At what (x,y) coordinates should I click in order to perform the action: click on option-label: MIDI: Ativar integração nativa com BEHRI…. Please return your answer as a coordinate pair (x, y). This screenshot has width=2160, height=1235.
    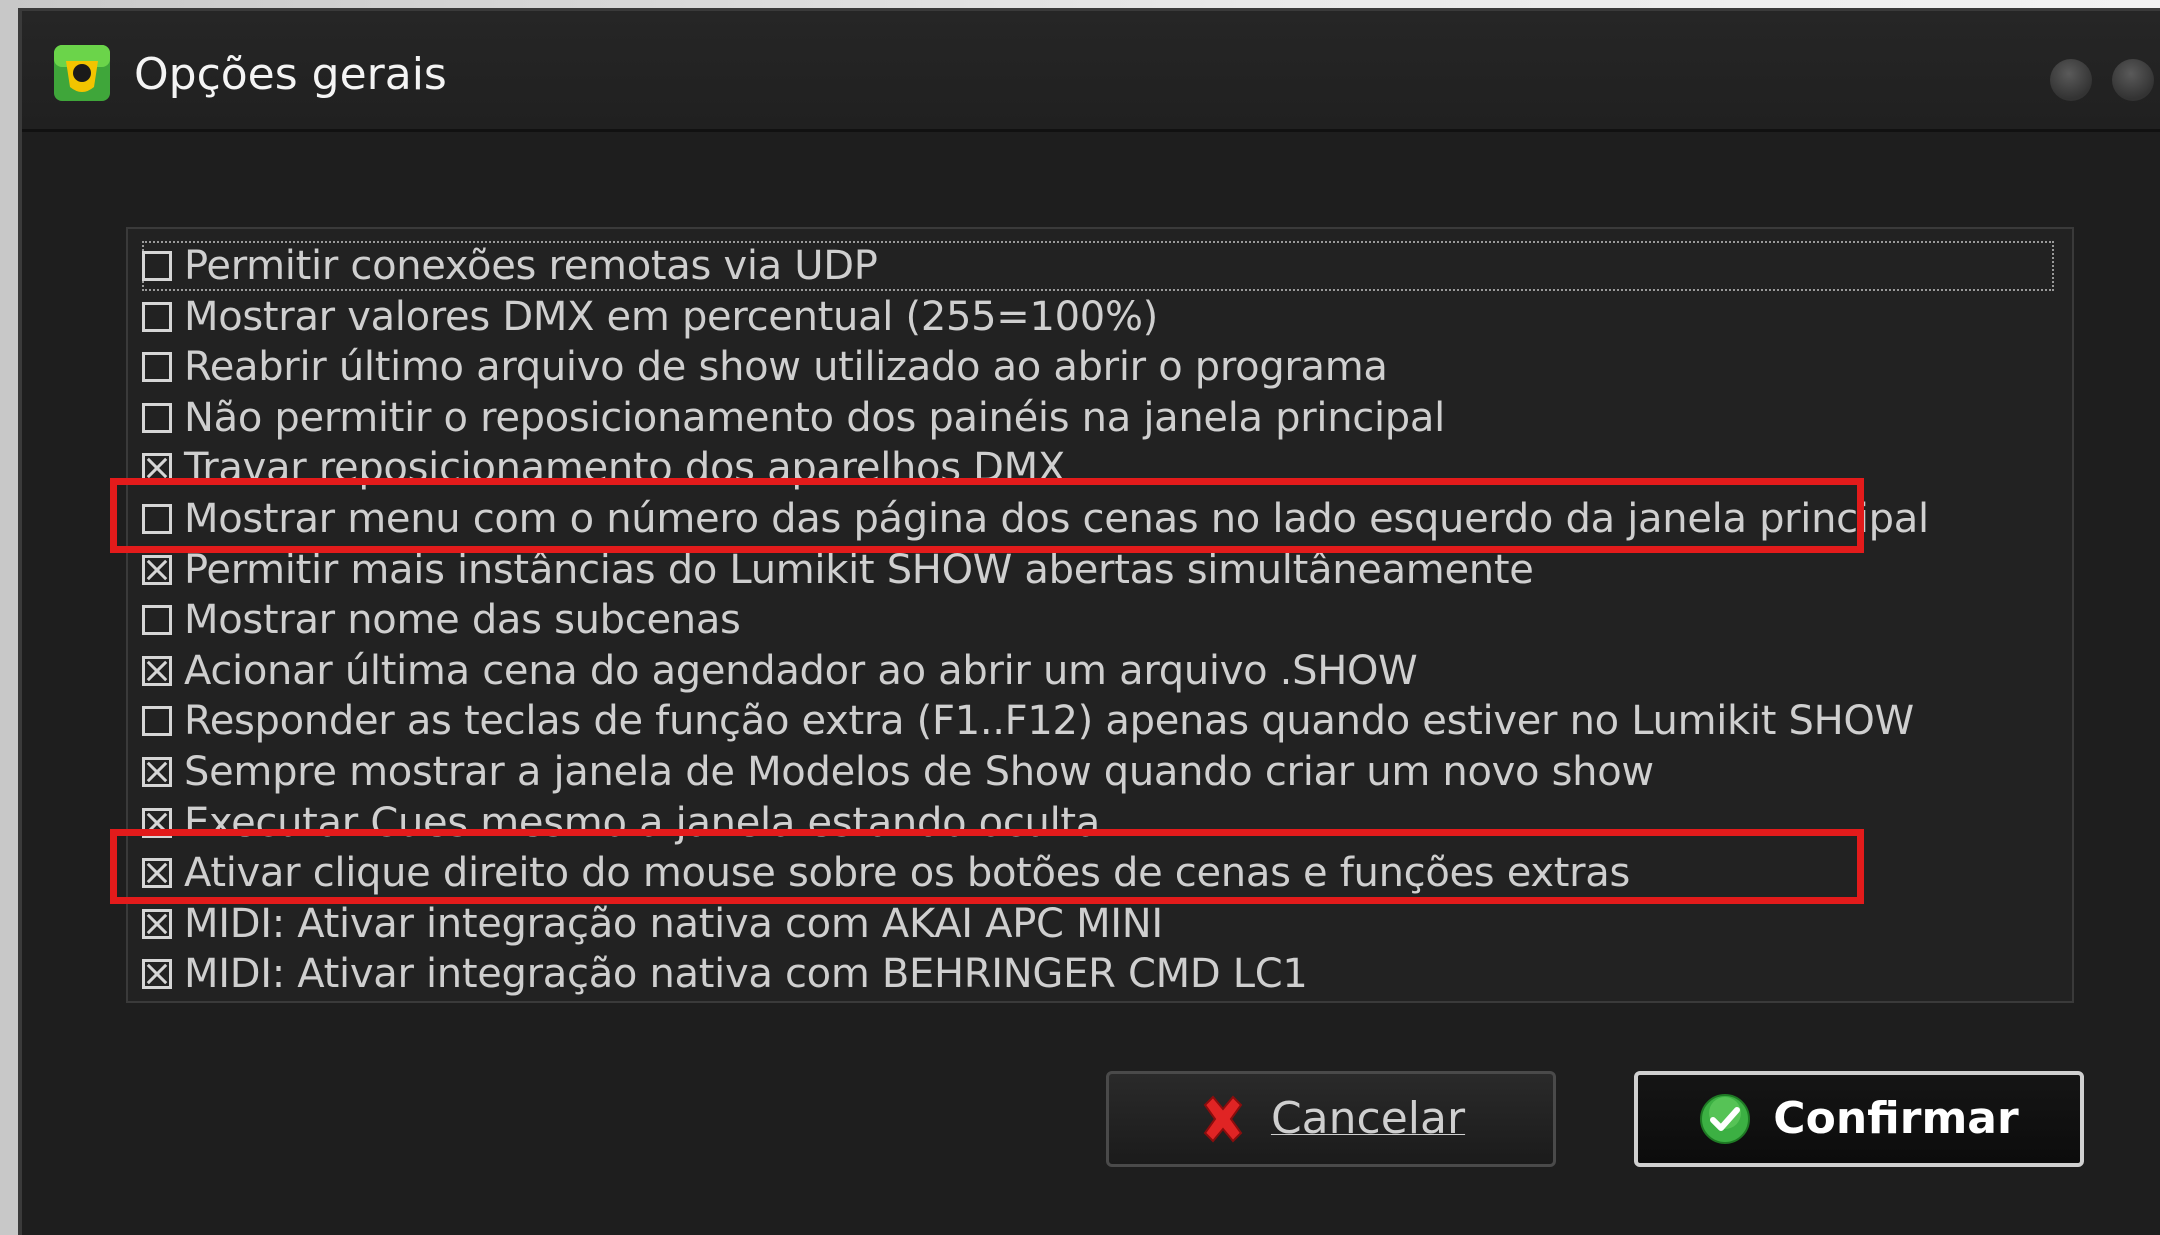
    Looking at the image, I should click on (746, 974).